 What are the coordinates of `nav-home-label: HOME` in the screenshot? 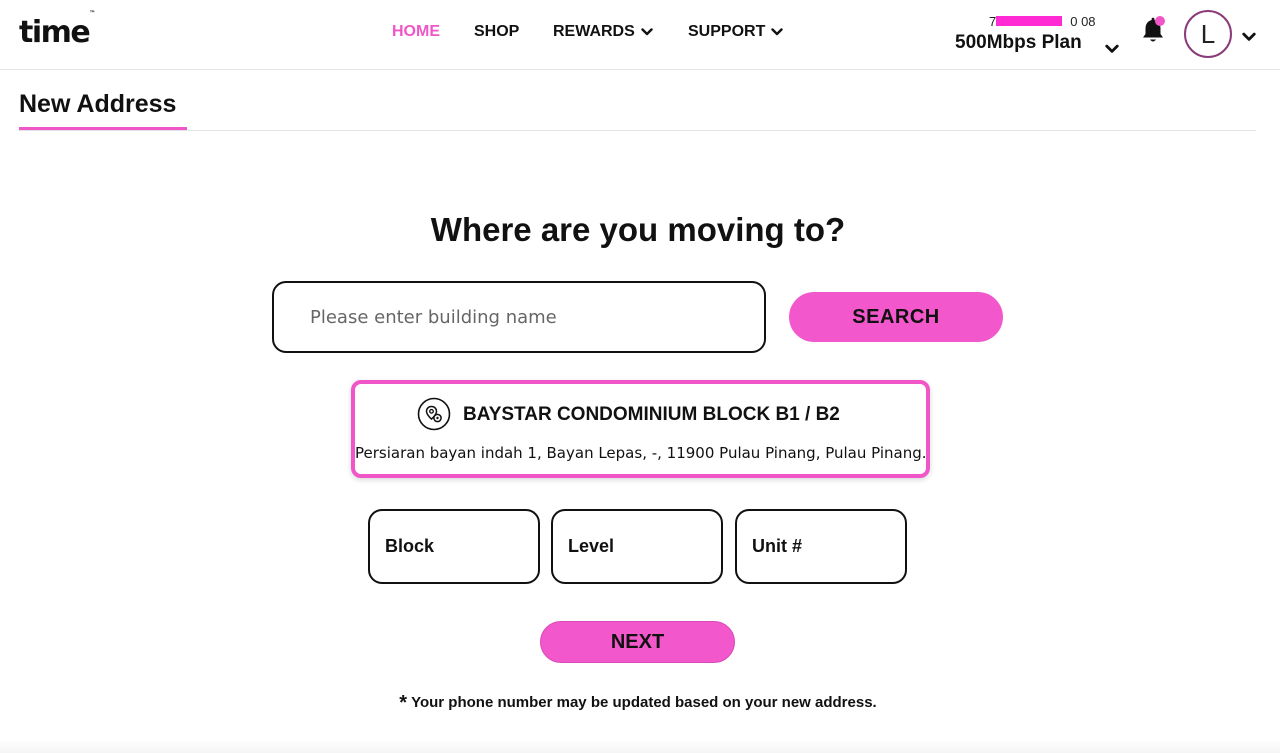 It's located at (416, 31).